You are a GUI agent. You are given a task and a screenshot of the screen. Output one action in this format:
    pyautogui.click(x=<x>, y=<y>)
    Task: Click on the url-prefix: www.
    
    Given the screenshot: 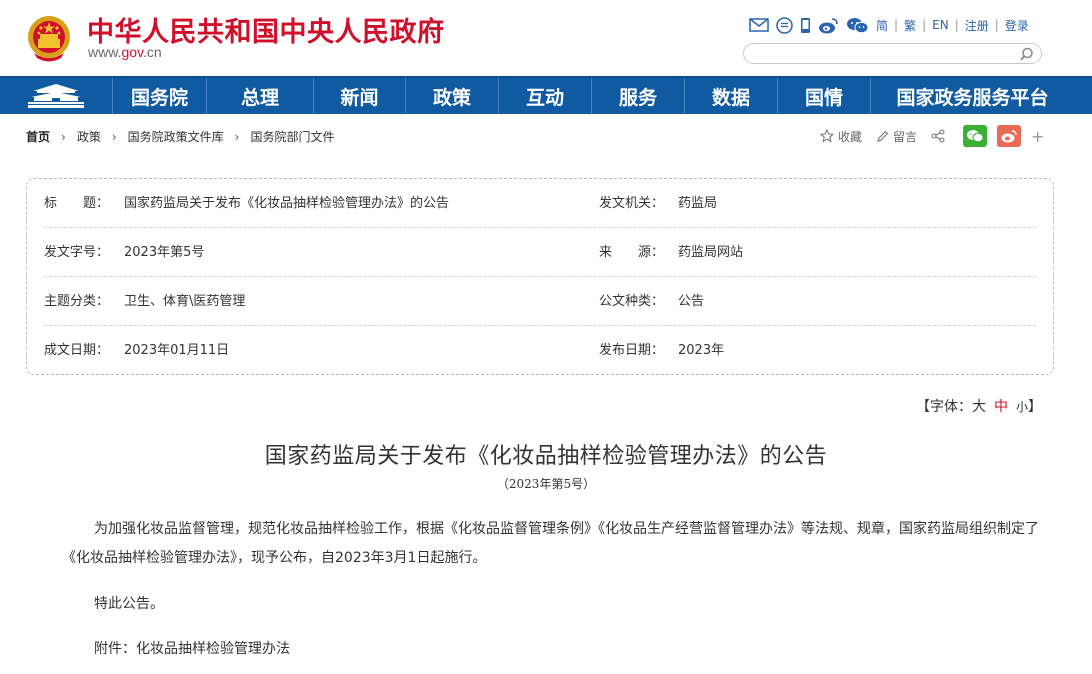 What is the action you would take?
    pyautogui.click(x=105, y=52)
    